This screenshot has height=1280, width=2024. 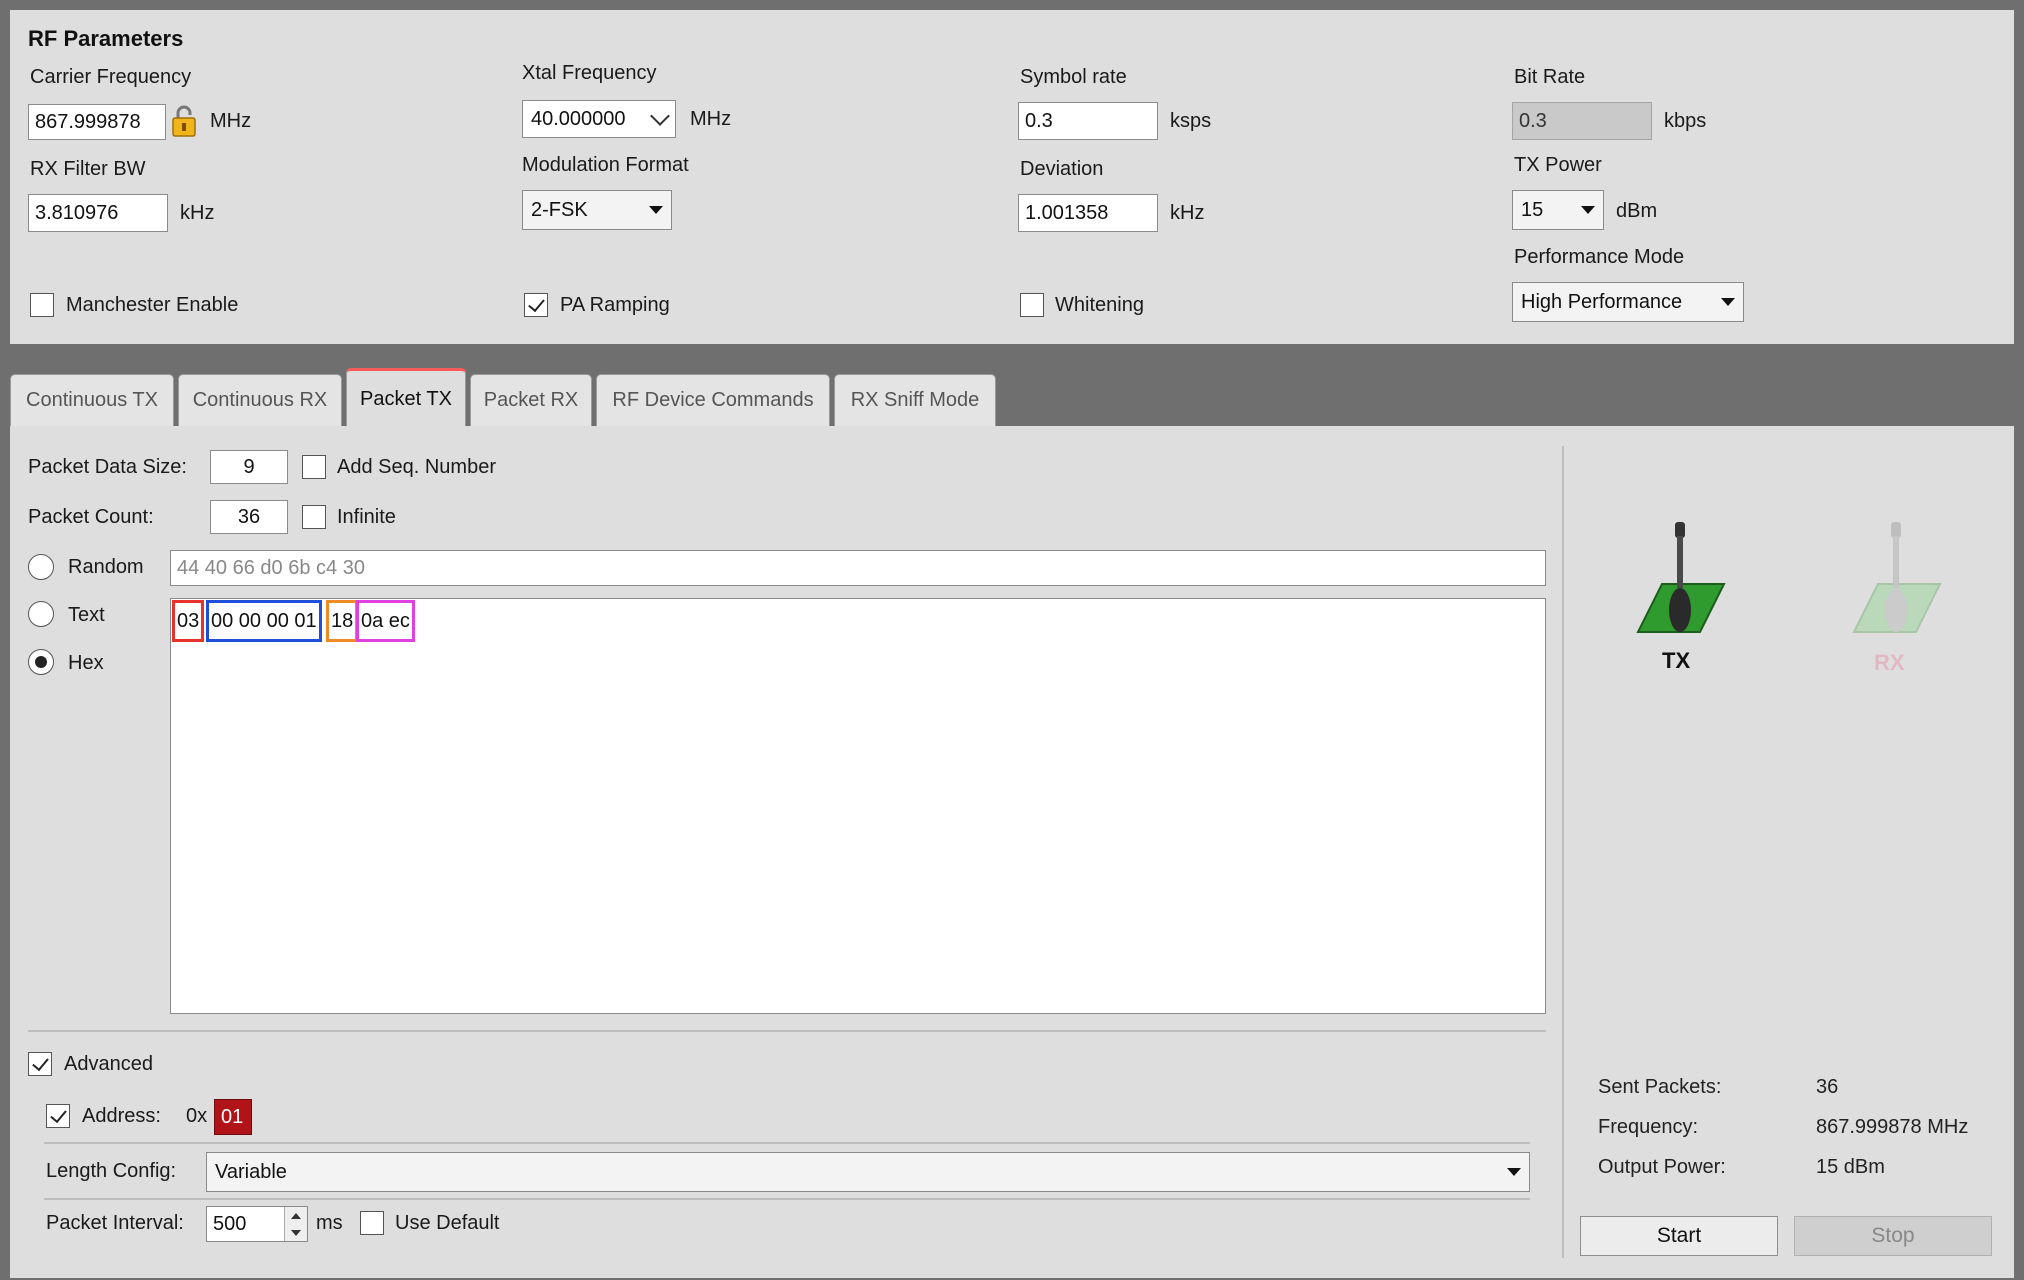 I want to click on random-radio, so click(x=41, y=567).